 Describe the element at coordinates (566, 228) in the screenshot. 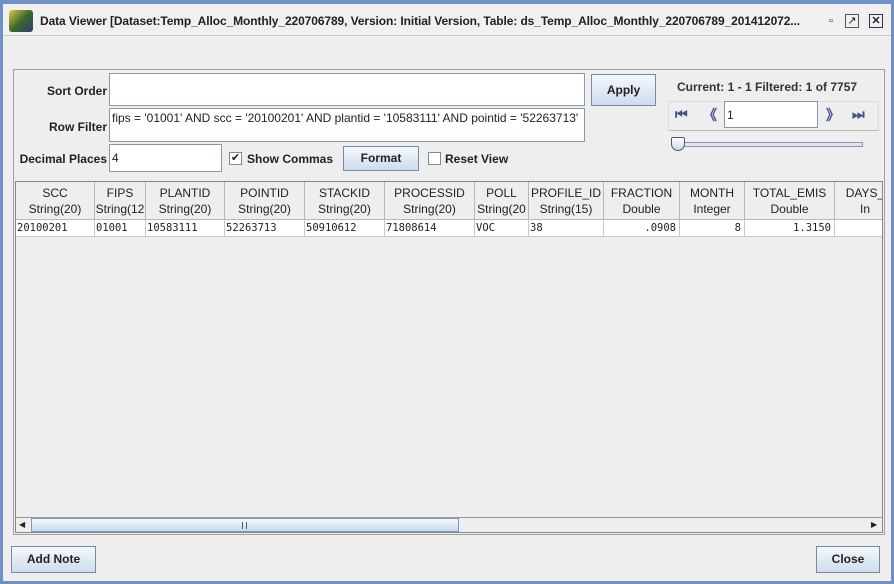

I see `table-cell: 38` at that location.